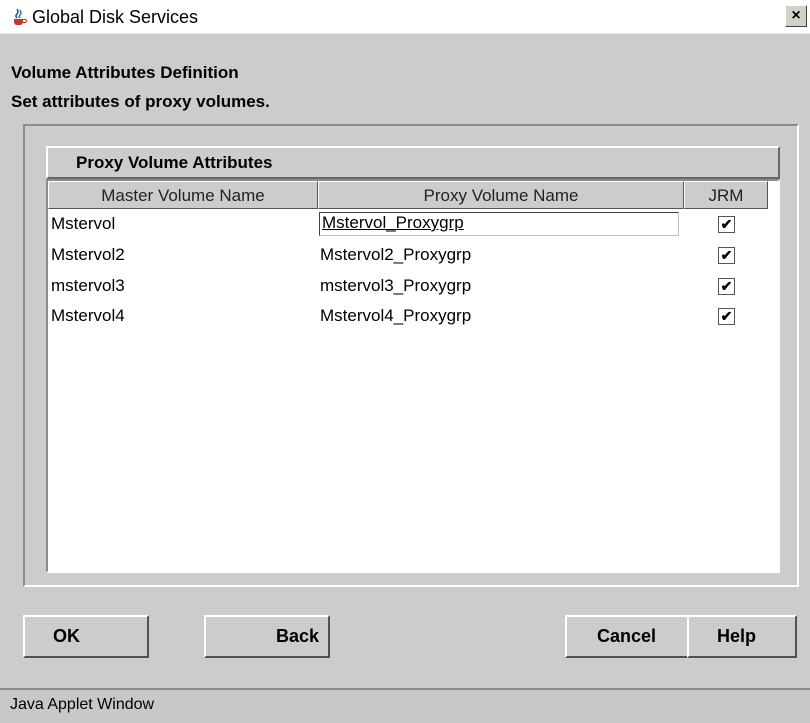 The height and width of the screenshot is (723, 810). What do you see at coordinates (395, 255) in the screenshot?
I see `proxy-volume-cell: Mstervol2_Proxygrp` at bounding box center [395, 255].